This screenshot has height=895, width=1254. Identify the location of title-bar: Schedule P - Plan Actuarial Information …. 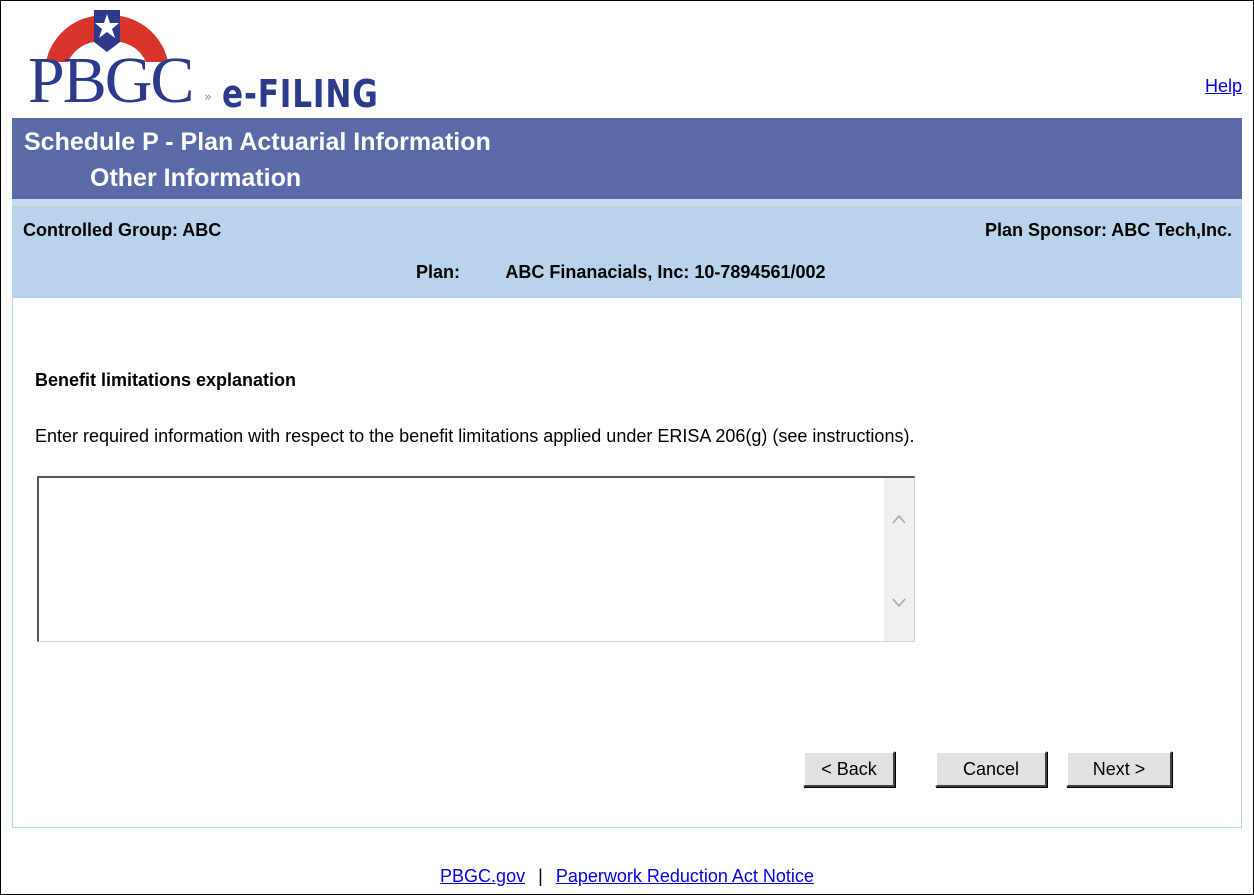
(627, 158).